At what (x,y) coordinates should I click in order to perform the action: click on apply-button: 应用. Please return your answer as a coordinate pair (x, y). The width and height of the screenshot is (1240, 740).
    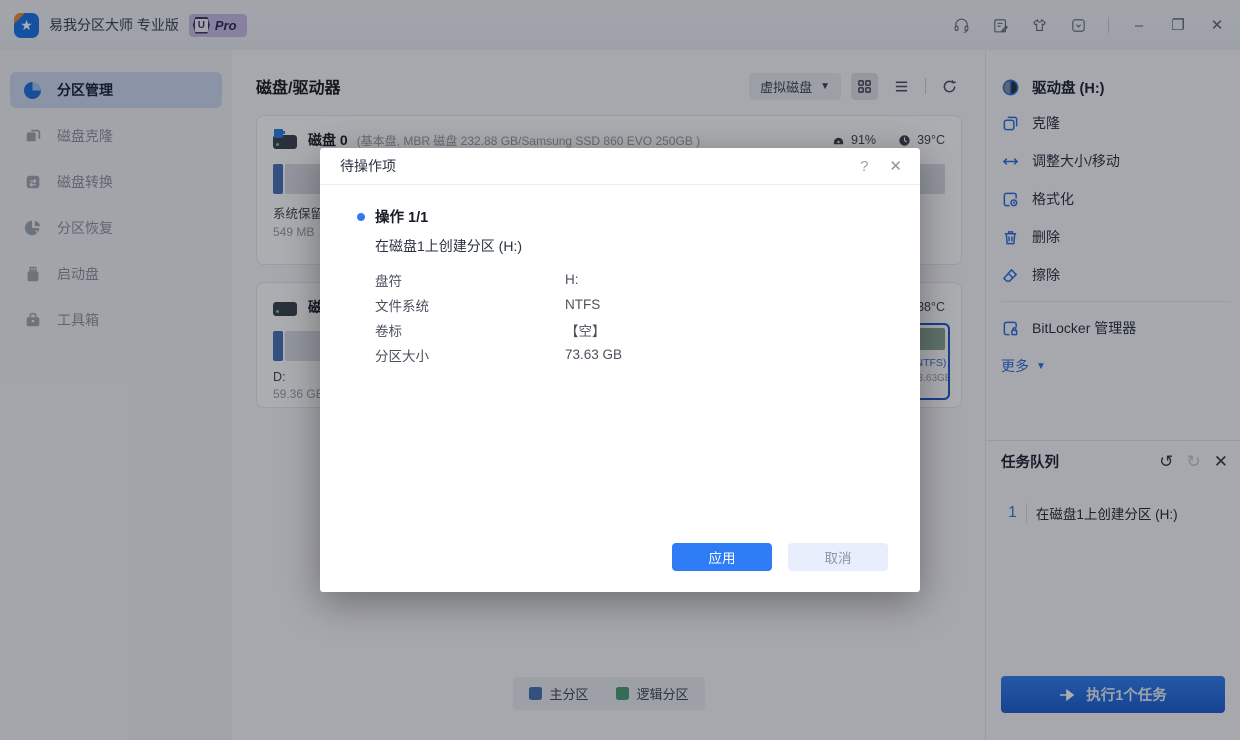
    Looking at the image, I should click on (722, 557).